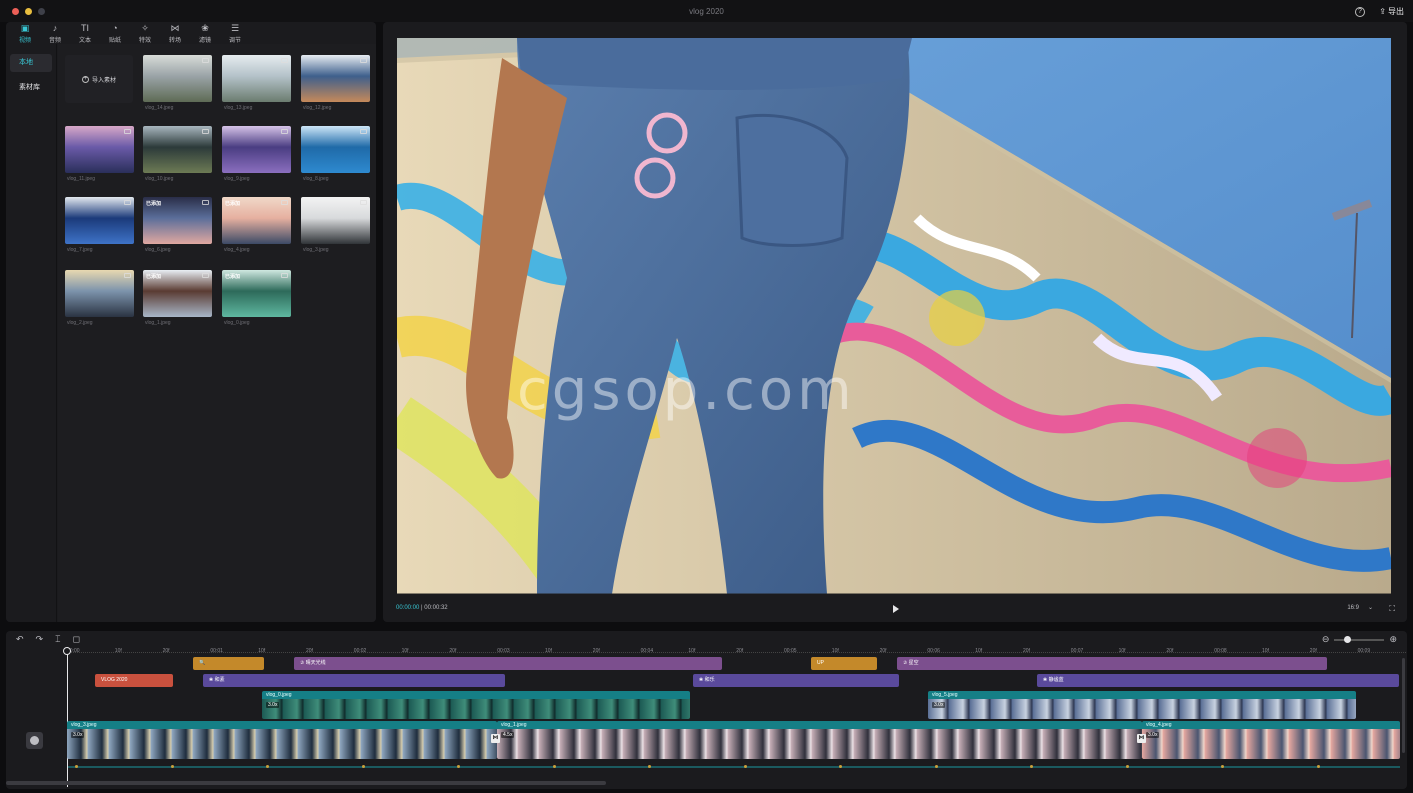 This screenshot has width=1413, height=793. Describe the element at coordinates (158, 250) in the screenshot. I see `media-filename: vlog_6.jpeg` at that location.